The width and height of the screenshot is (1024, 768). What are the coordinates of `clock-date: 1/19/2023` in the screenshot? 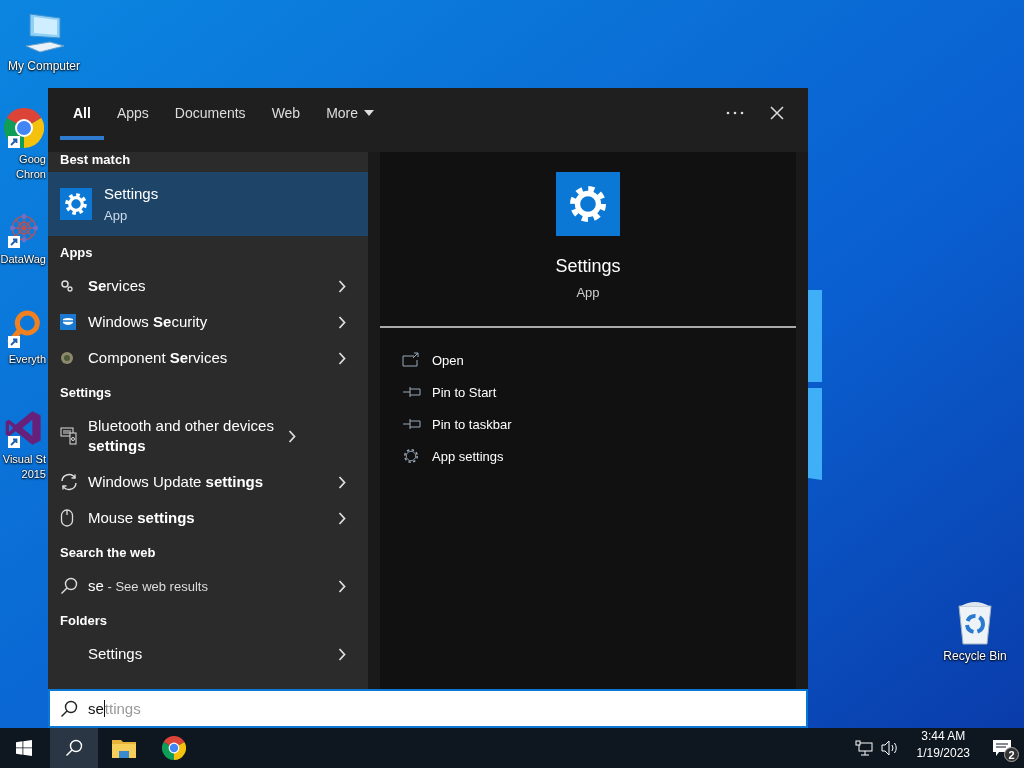 It's located at (943, 753).